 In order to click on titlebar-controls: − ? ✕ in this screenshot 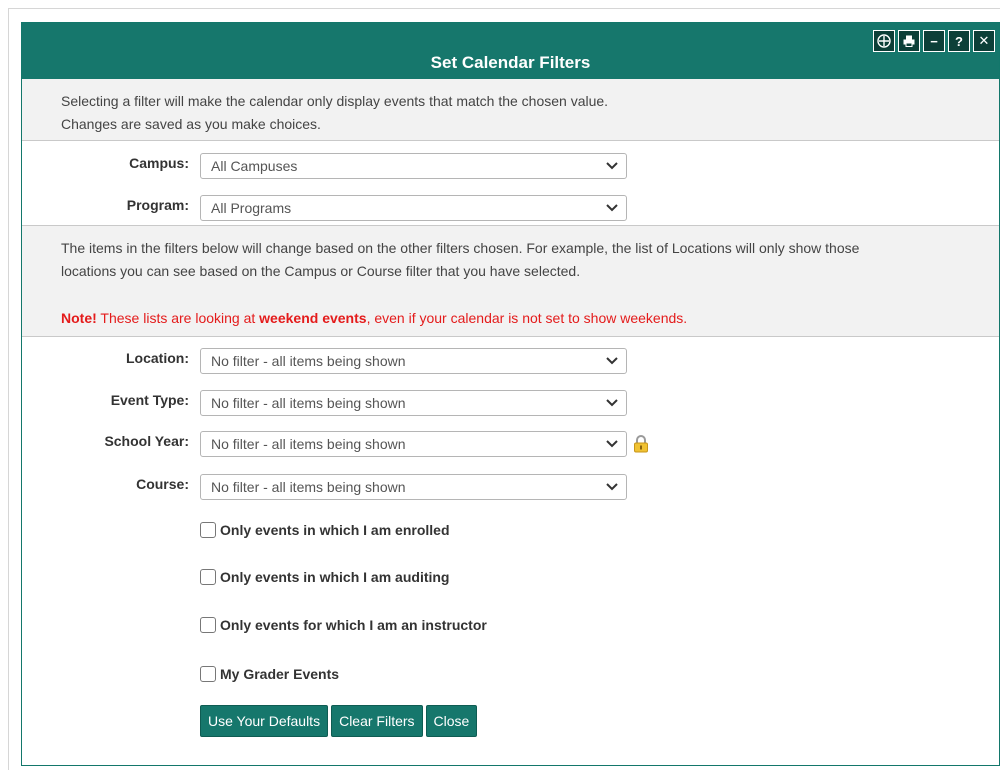, I will do `click(934, 41)`.